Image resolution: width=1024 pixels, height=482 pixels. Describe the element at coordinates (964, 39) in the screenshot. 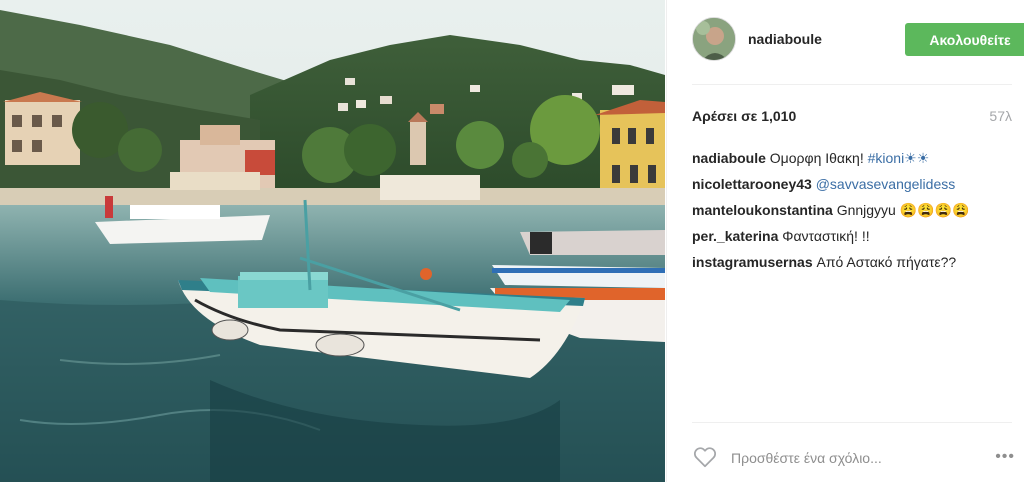

I see `follow-button: Ακολουθείτε` at that location.